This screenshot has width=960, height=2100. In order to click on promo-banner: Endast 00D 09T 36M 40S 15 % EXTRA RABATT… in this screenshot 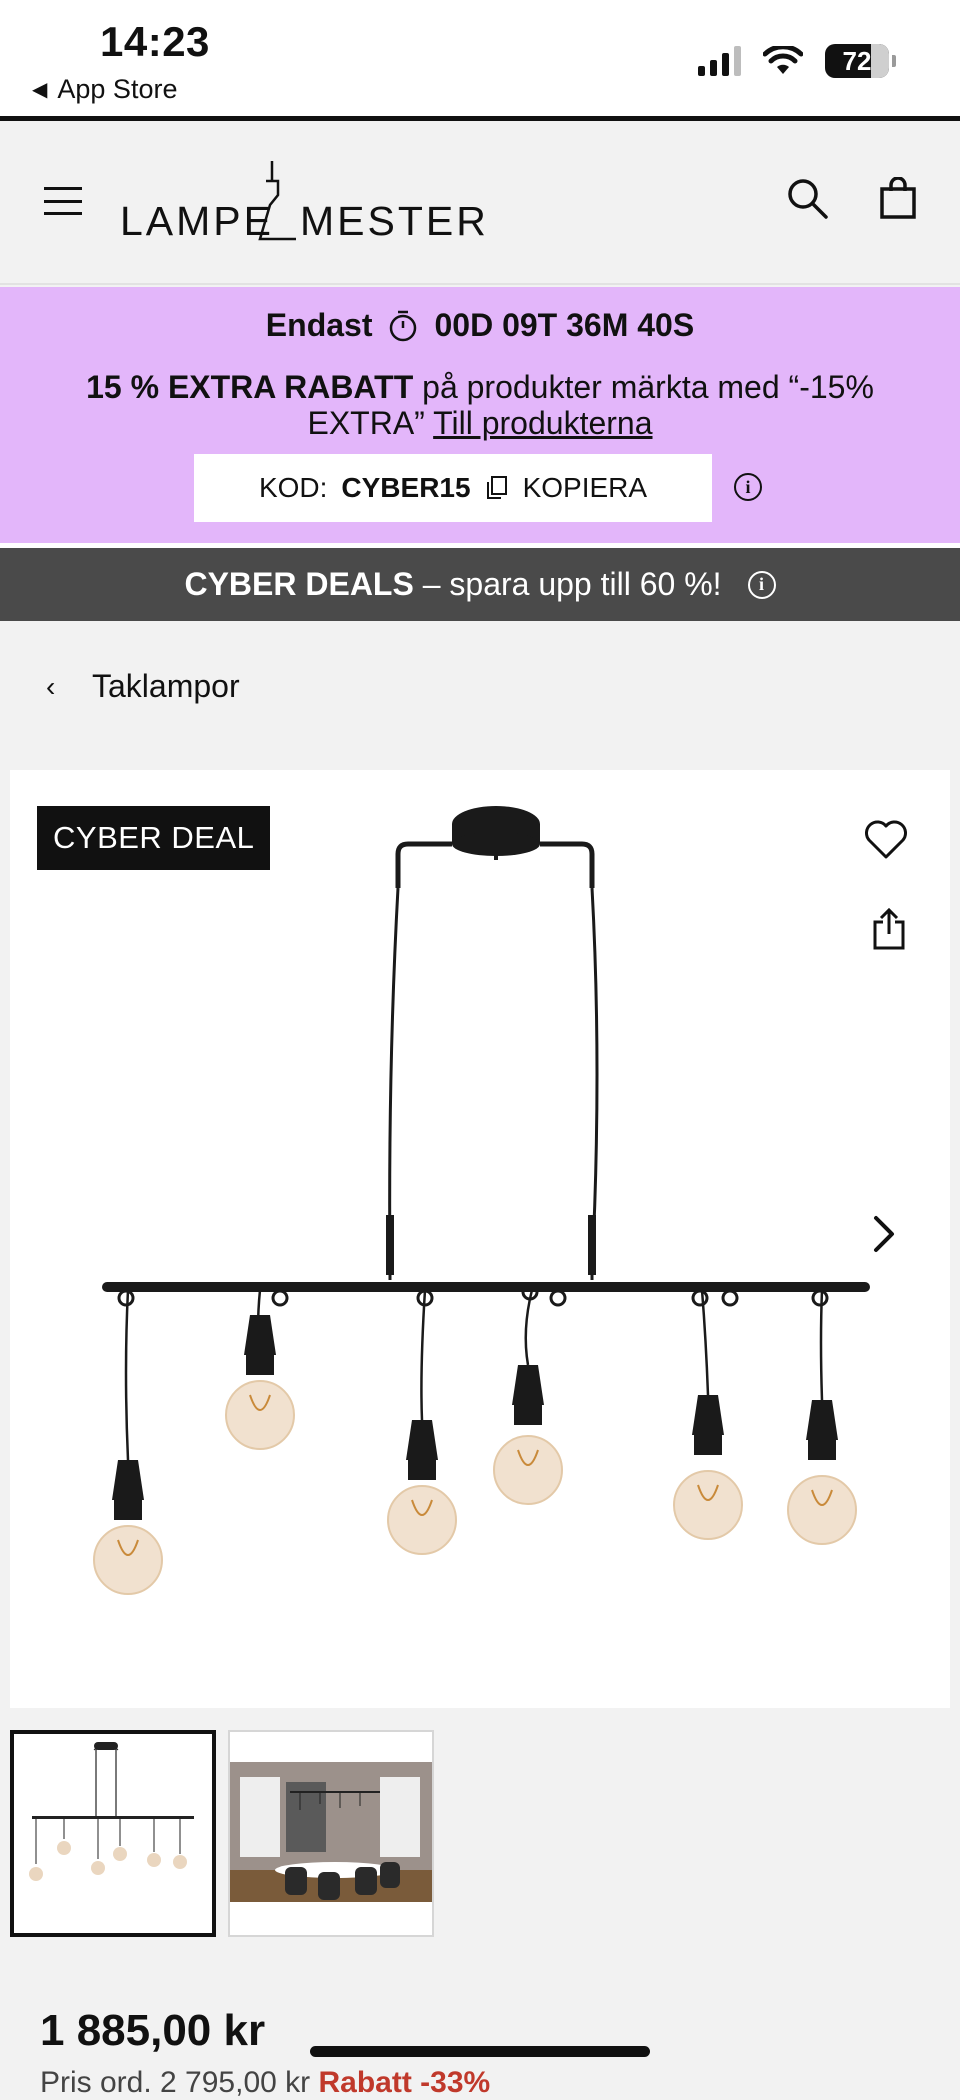, I will do `click(480, 415)`.